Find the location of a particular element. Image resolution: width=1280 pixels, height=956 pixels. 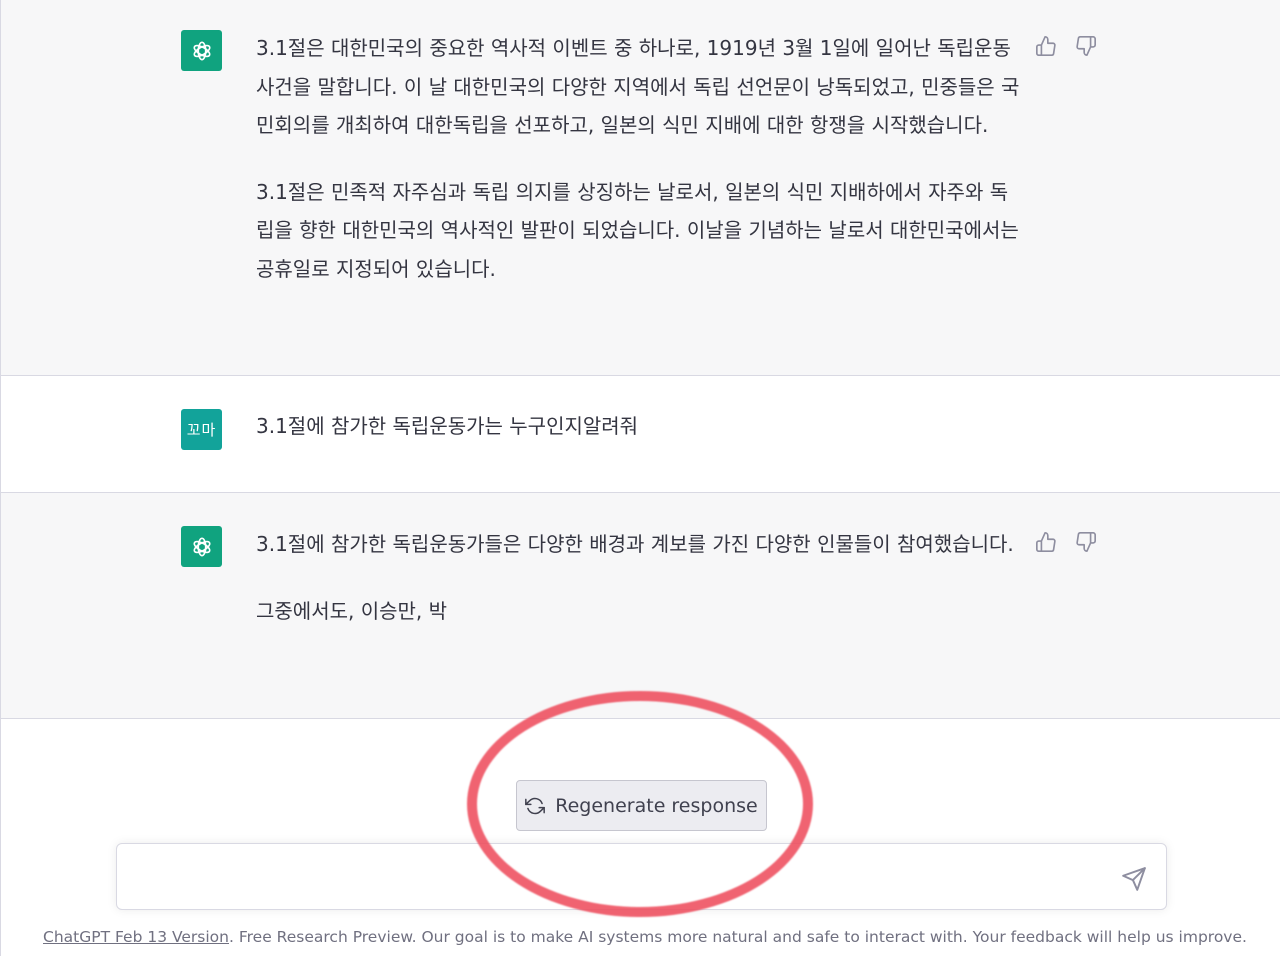

user-message: 꼬마 3.1절에 참가한 독립운동가는 누구인지알려줘 is located at coordinates (640, 434).